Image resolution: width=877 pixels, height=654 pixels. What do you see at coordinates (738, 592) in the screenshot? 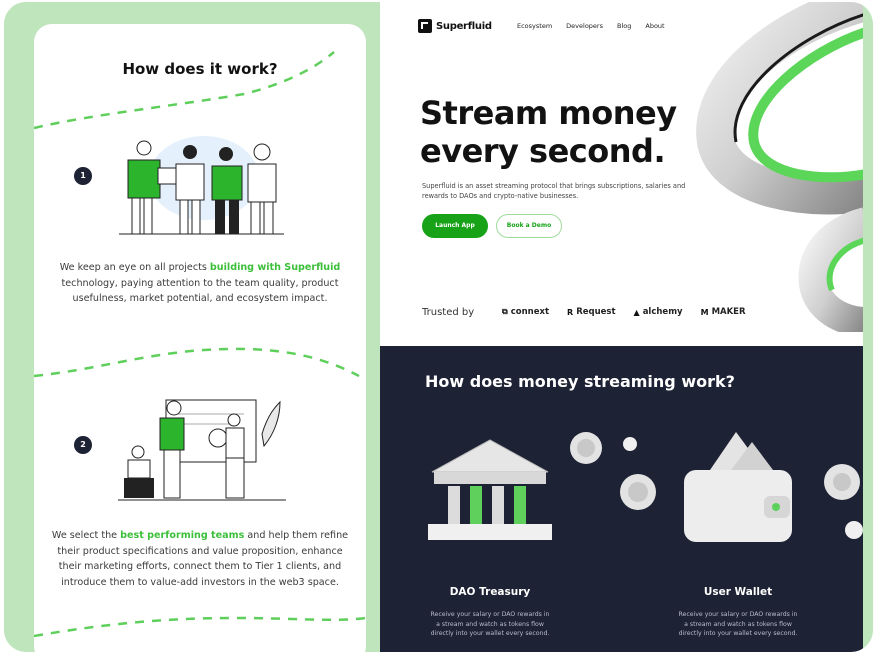
I see `user-wallet-title: User Wallet` at bounding box center [738, 592].